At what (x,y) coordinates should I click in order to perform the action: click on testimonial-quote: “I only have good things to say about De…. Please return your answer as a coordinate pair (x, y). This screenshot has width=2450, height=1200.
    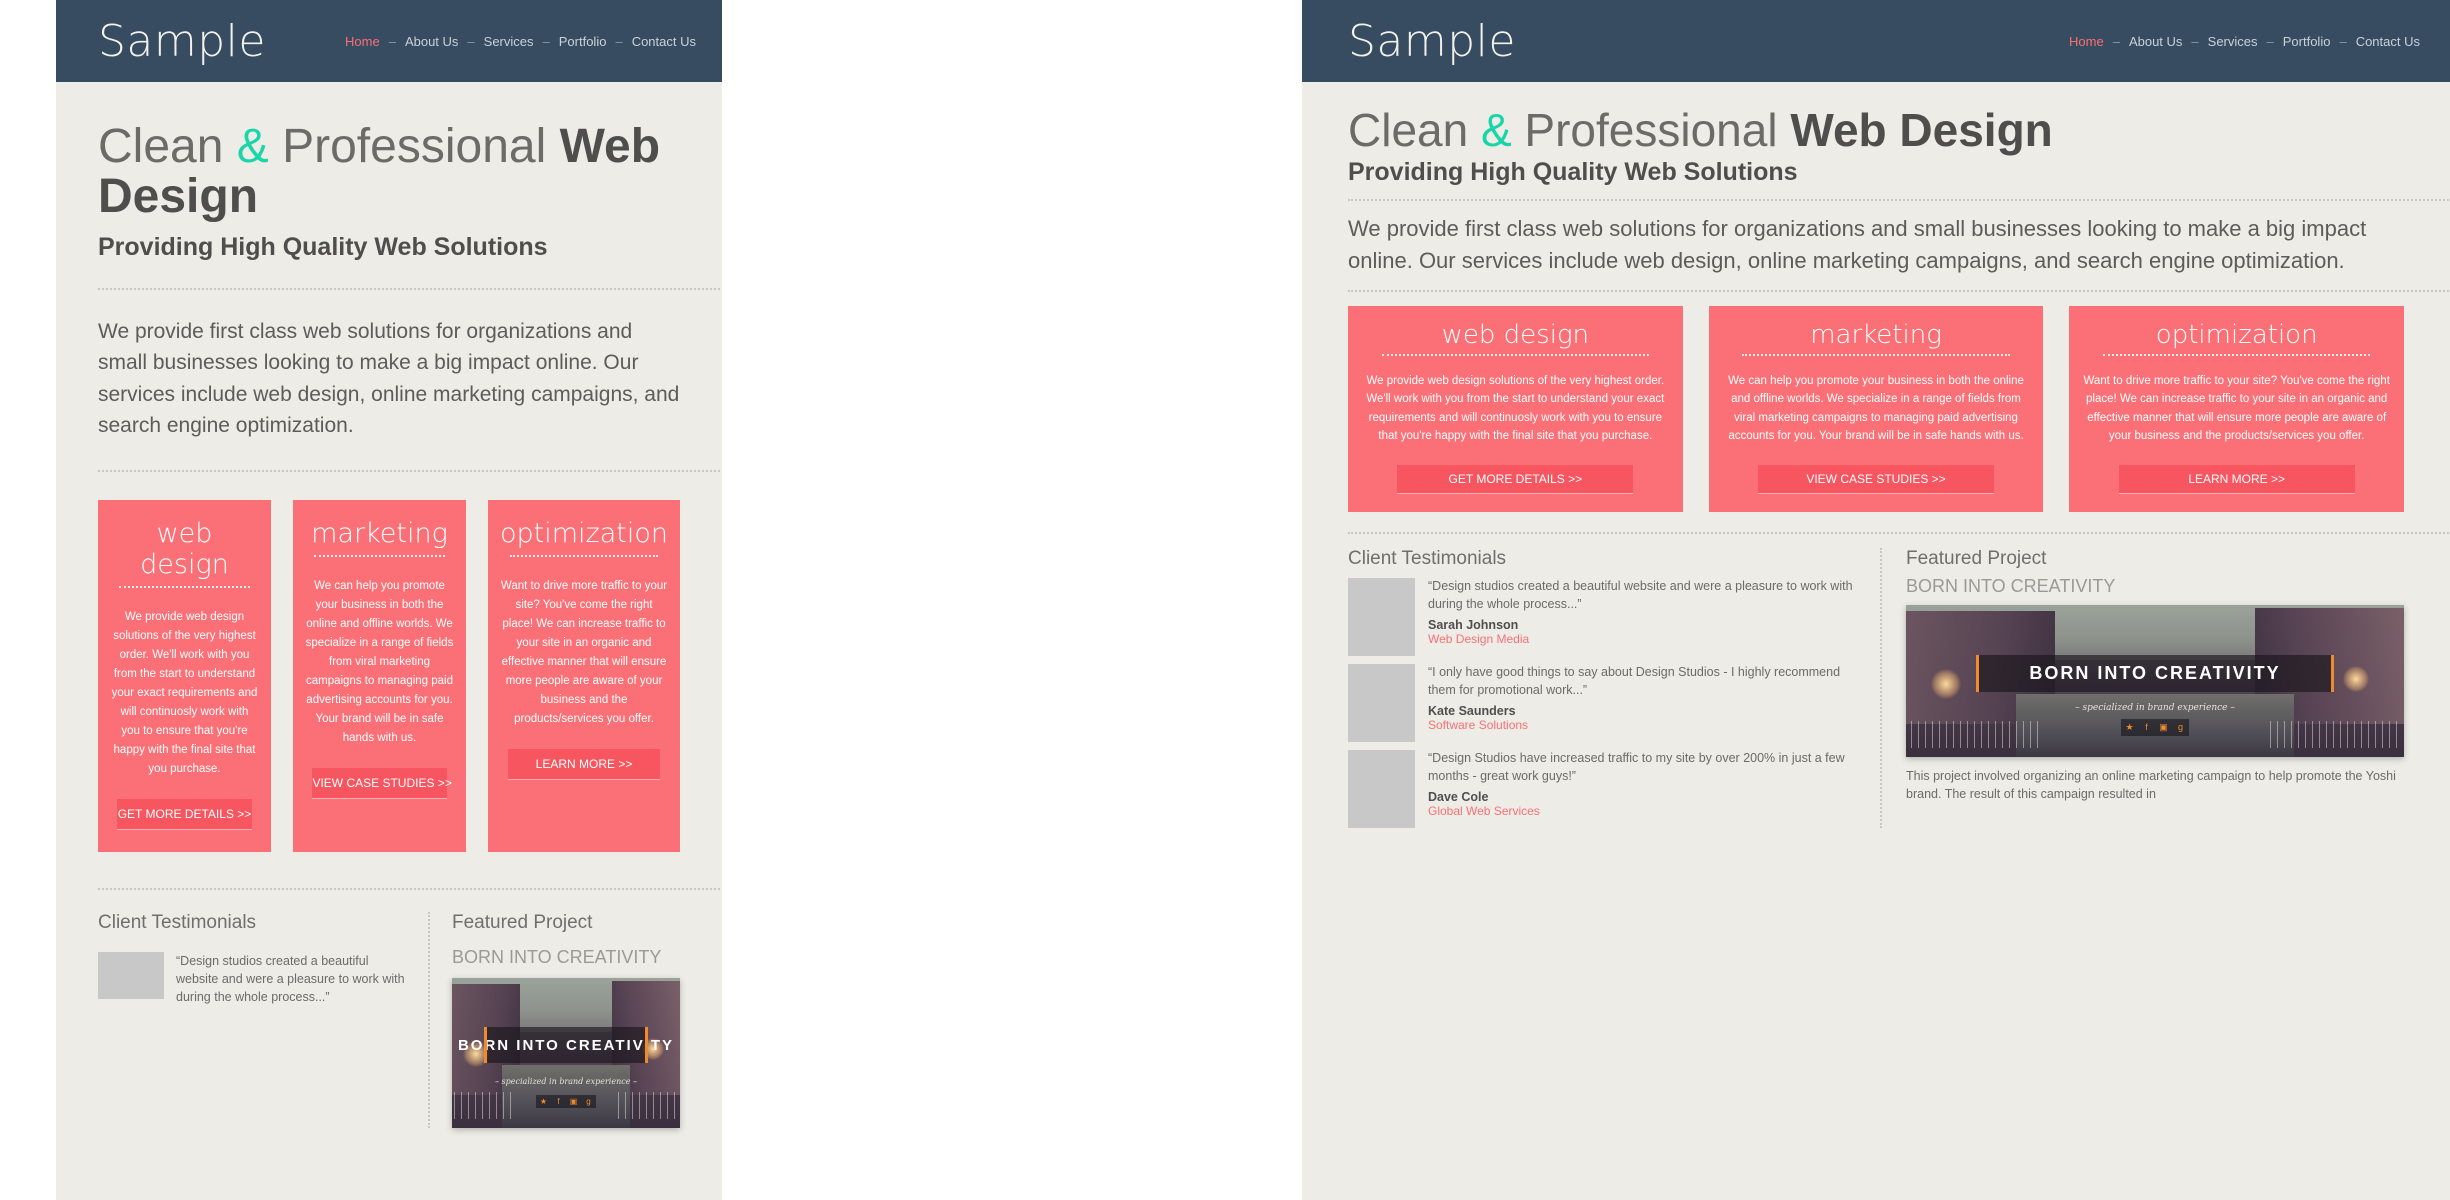
    Looking at the image, I should click on (1634, 681).